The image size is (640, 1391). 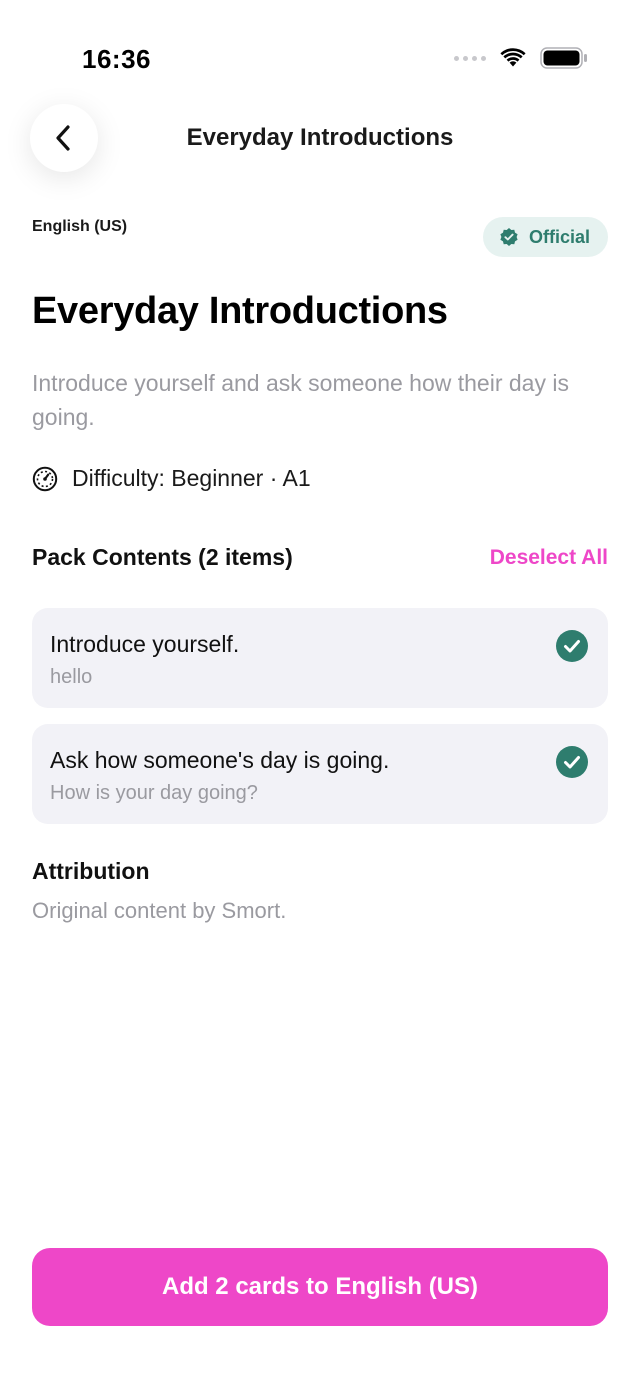 What do you see at coordinates (320, 137) in the screenshot?
I see `nav-title: Everyday Introductions` at bounding box center [320, 137].